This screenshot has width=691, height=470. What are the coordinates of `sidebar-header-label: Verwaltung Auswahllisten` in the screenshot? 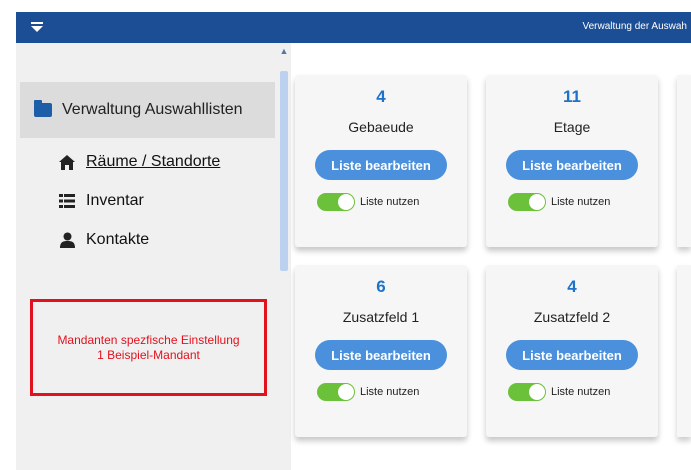 It's located at (152, 109).